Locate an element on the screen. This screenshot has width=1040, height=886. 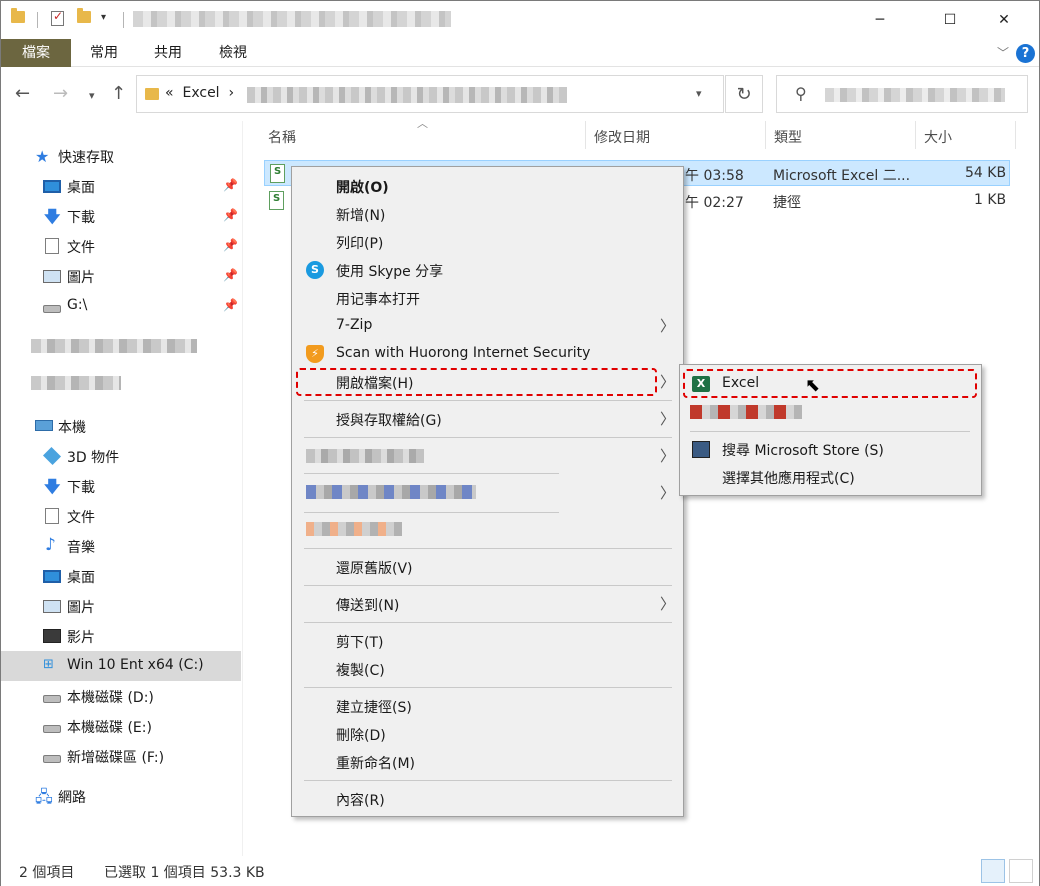
nav-label: G:\ is located at coordinates (77, 305).